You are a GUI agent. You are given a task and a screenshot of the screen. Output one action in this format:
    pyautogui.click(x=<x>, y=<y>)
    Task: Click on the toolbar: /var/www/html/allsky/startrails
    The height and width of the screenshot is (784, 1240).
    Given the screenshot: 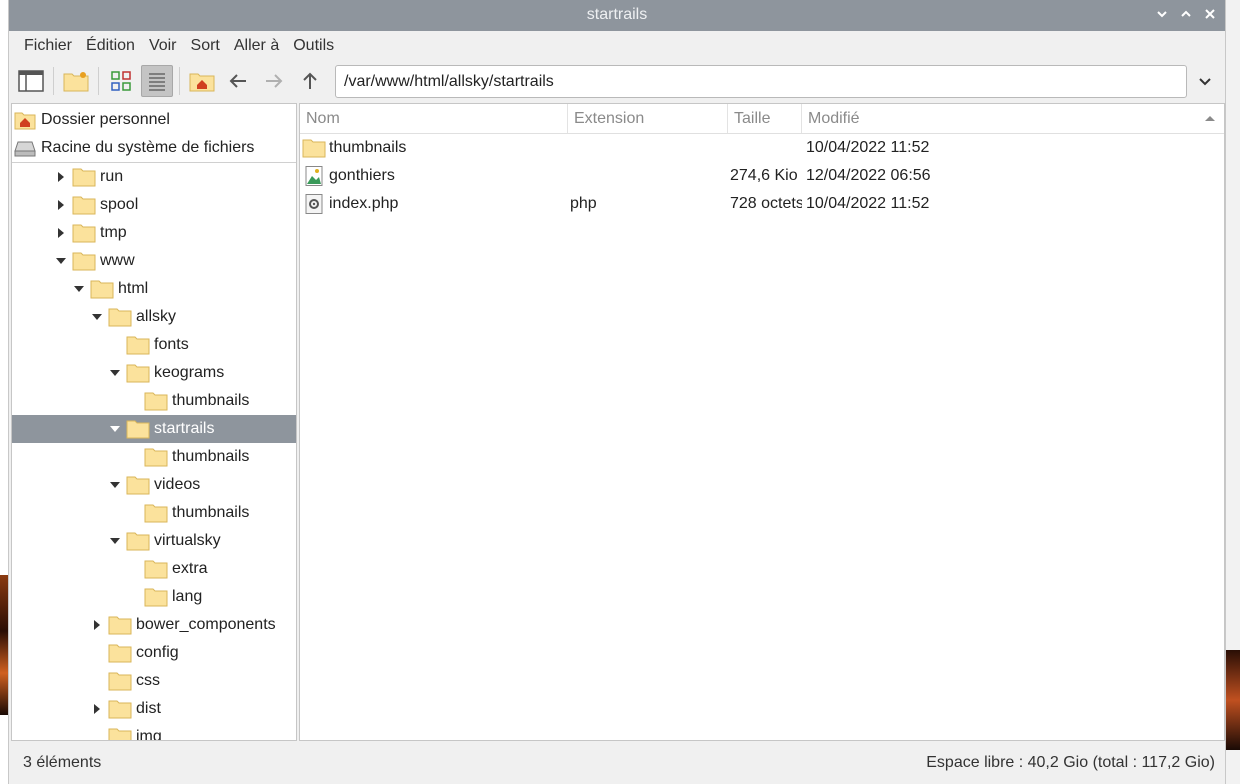 What is the action you would take?
    pyautogui.click(x=617, y=81)
    